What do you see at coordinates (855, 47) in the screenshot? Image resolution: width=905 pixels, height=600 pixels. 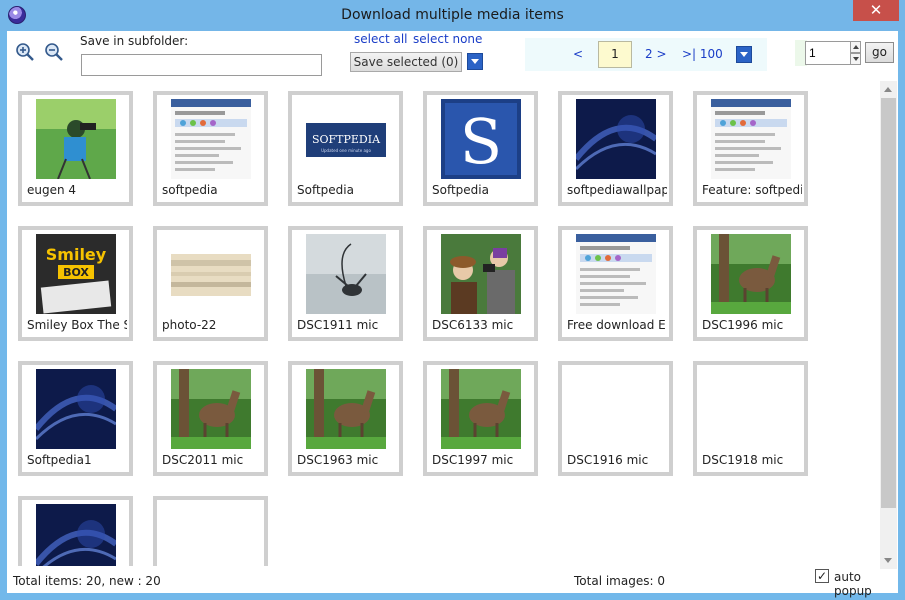 I see `spin-up-icon` at bounding box center [855, 47].